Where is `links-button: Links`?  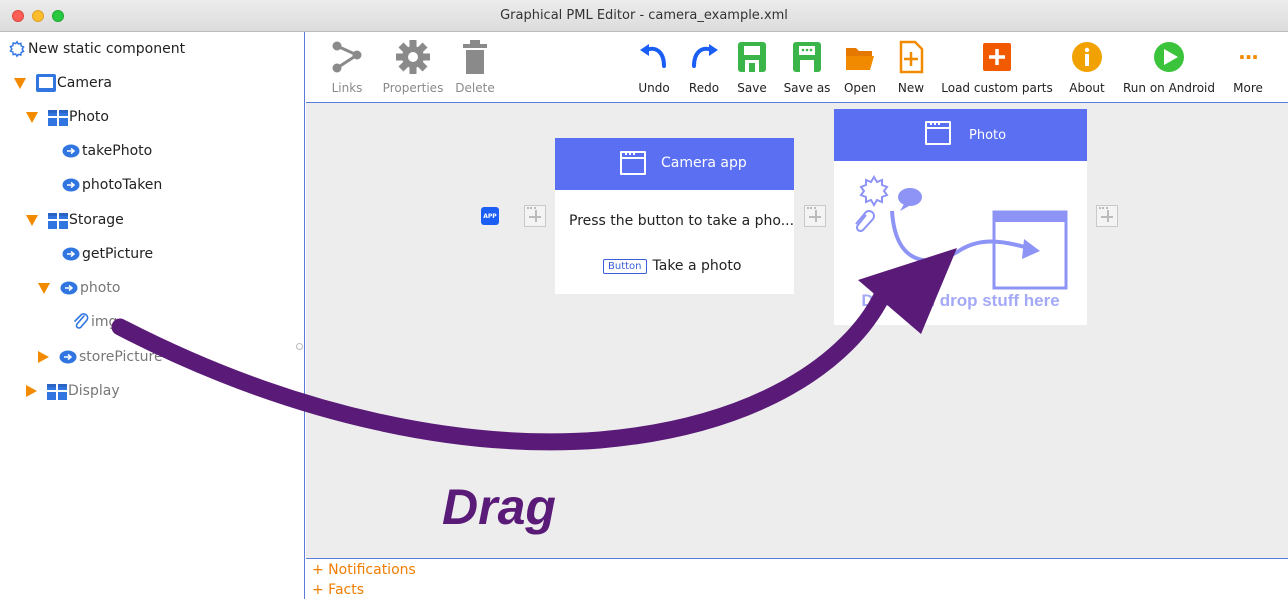 links-button: Links is located at coordinates (347, 67).